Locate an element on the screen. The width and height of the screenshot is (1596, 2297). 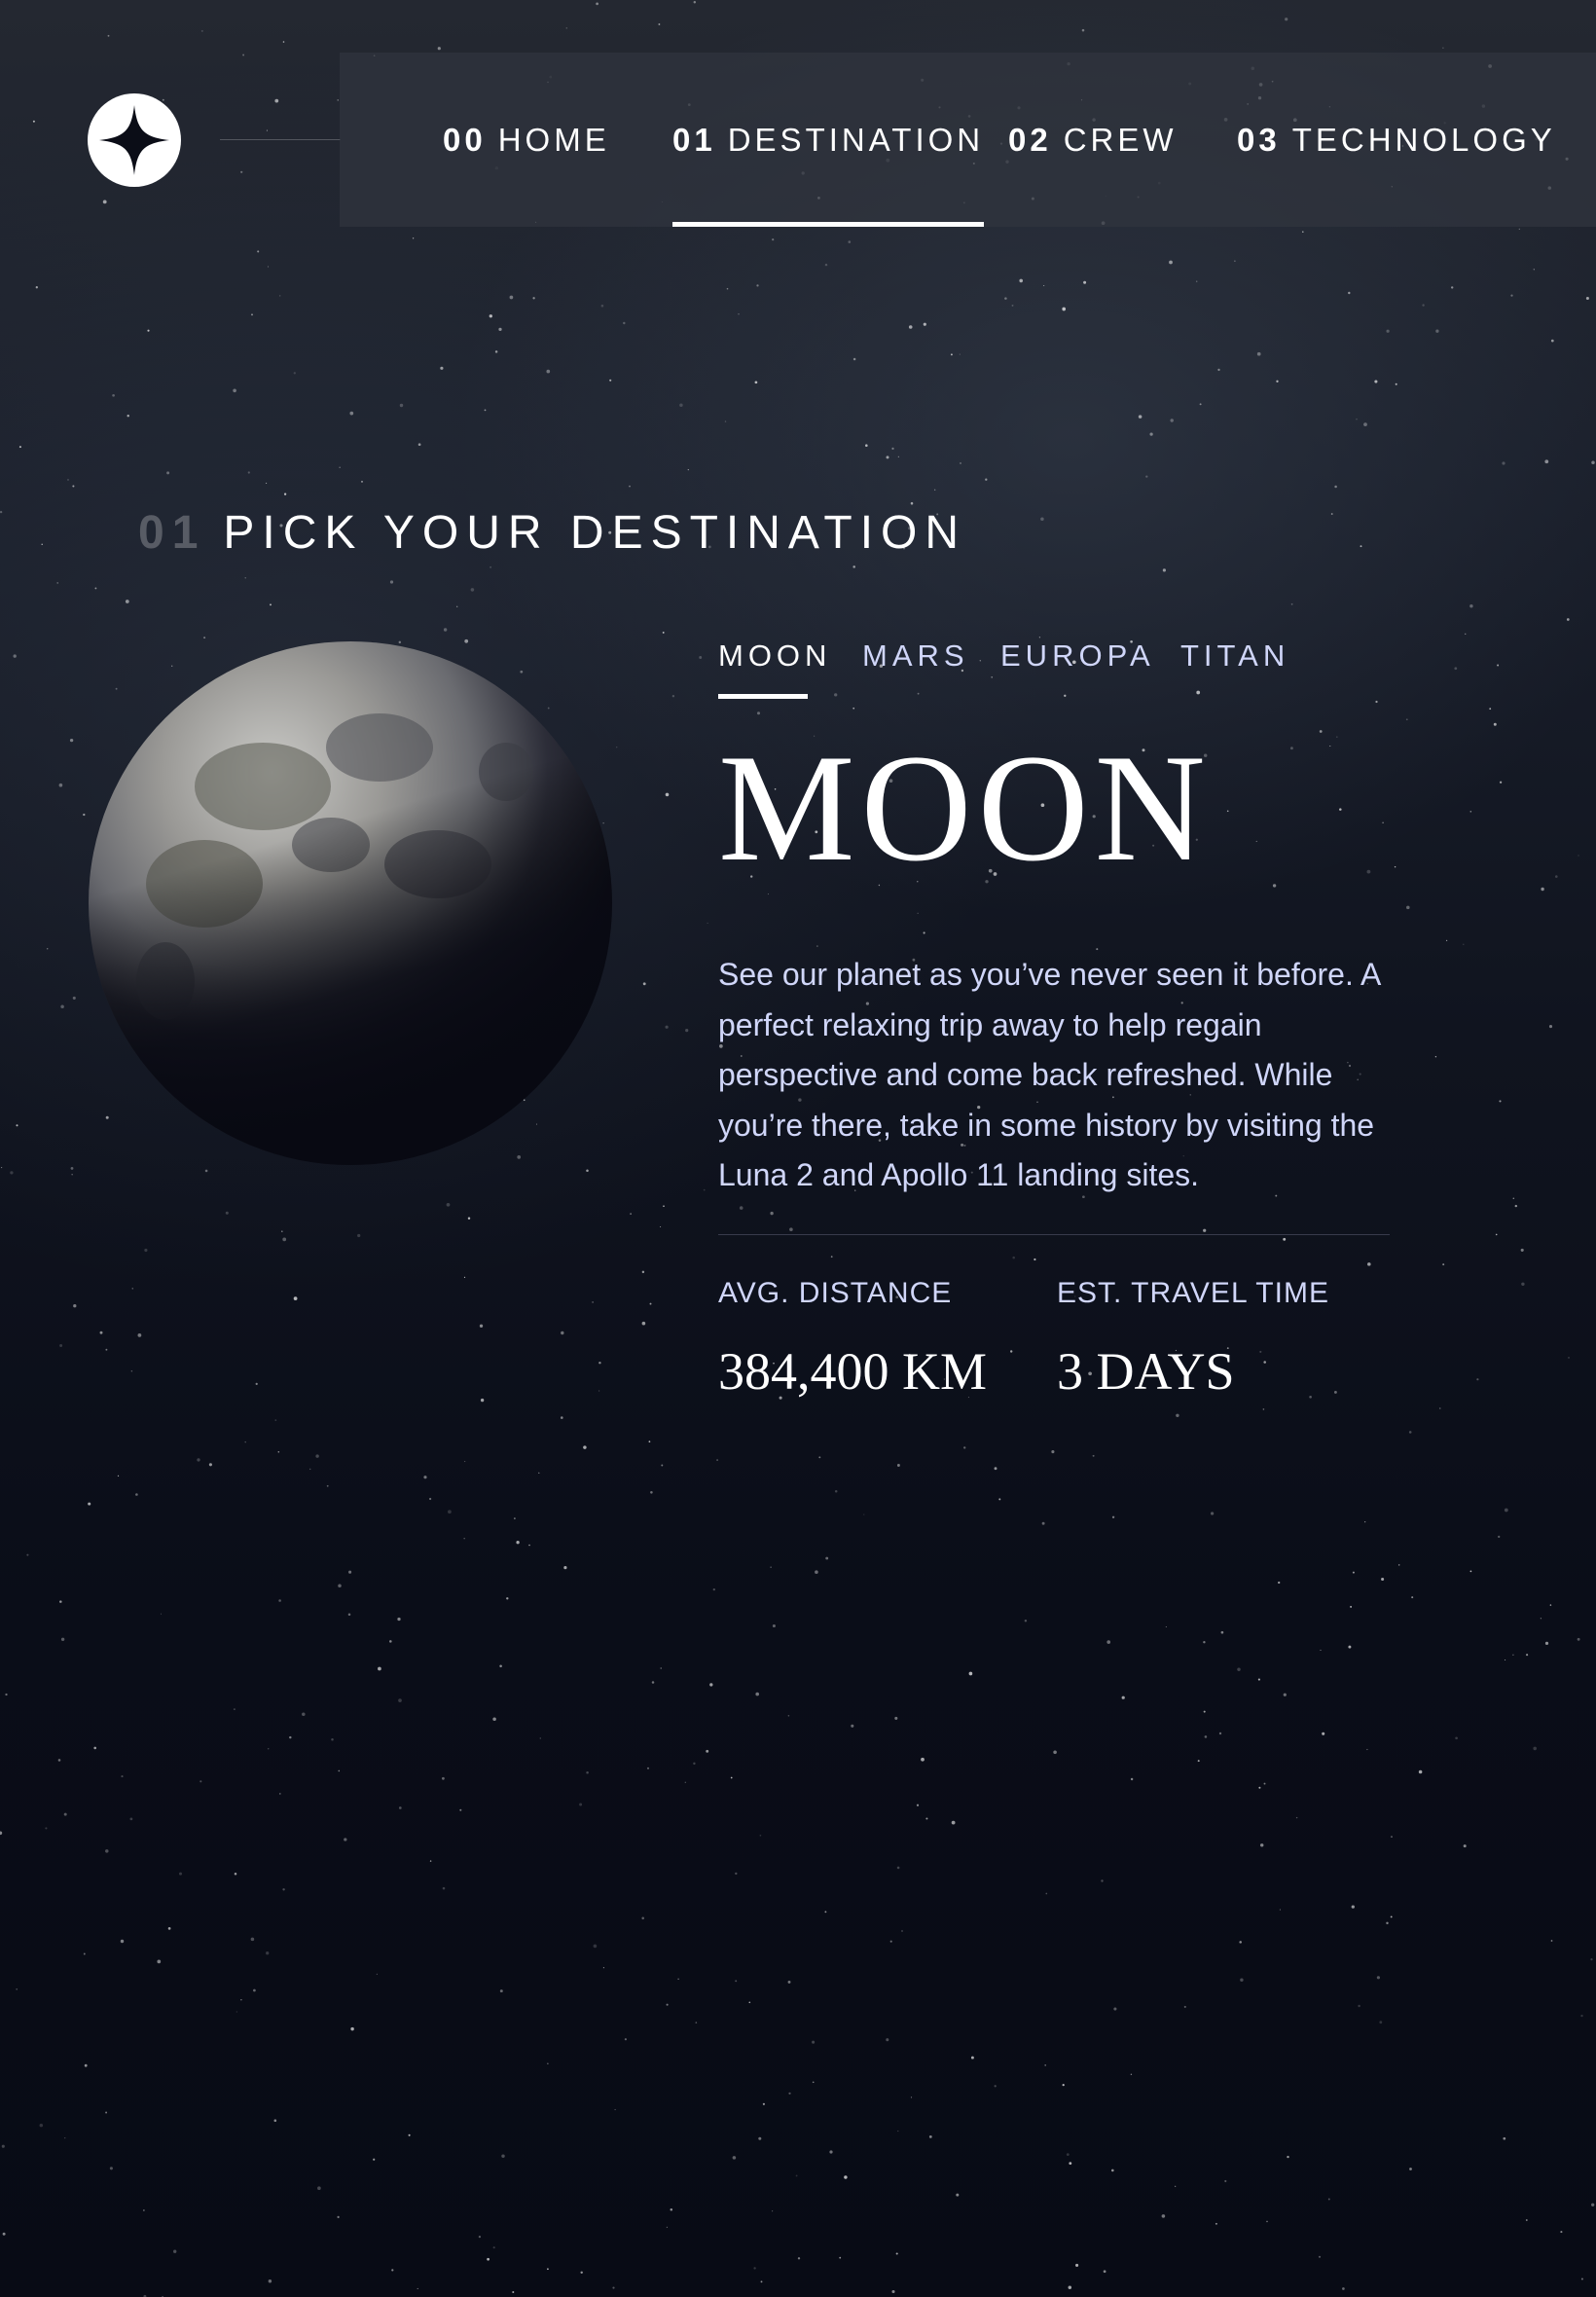
nav-item-number: 03 is located at coordinates (1259, 140).